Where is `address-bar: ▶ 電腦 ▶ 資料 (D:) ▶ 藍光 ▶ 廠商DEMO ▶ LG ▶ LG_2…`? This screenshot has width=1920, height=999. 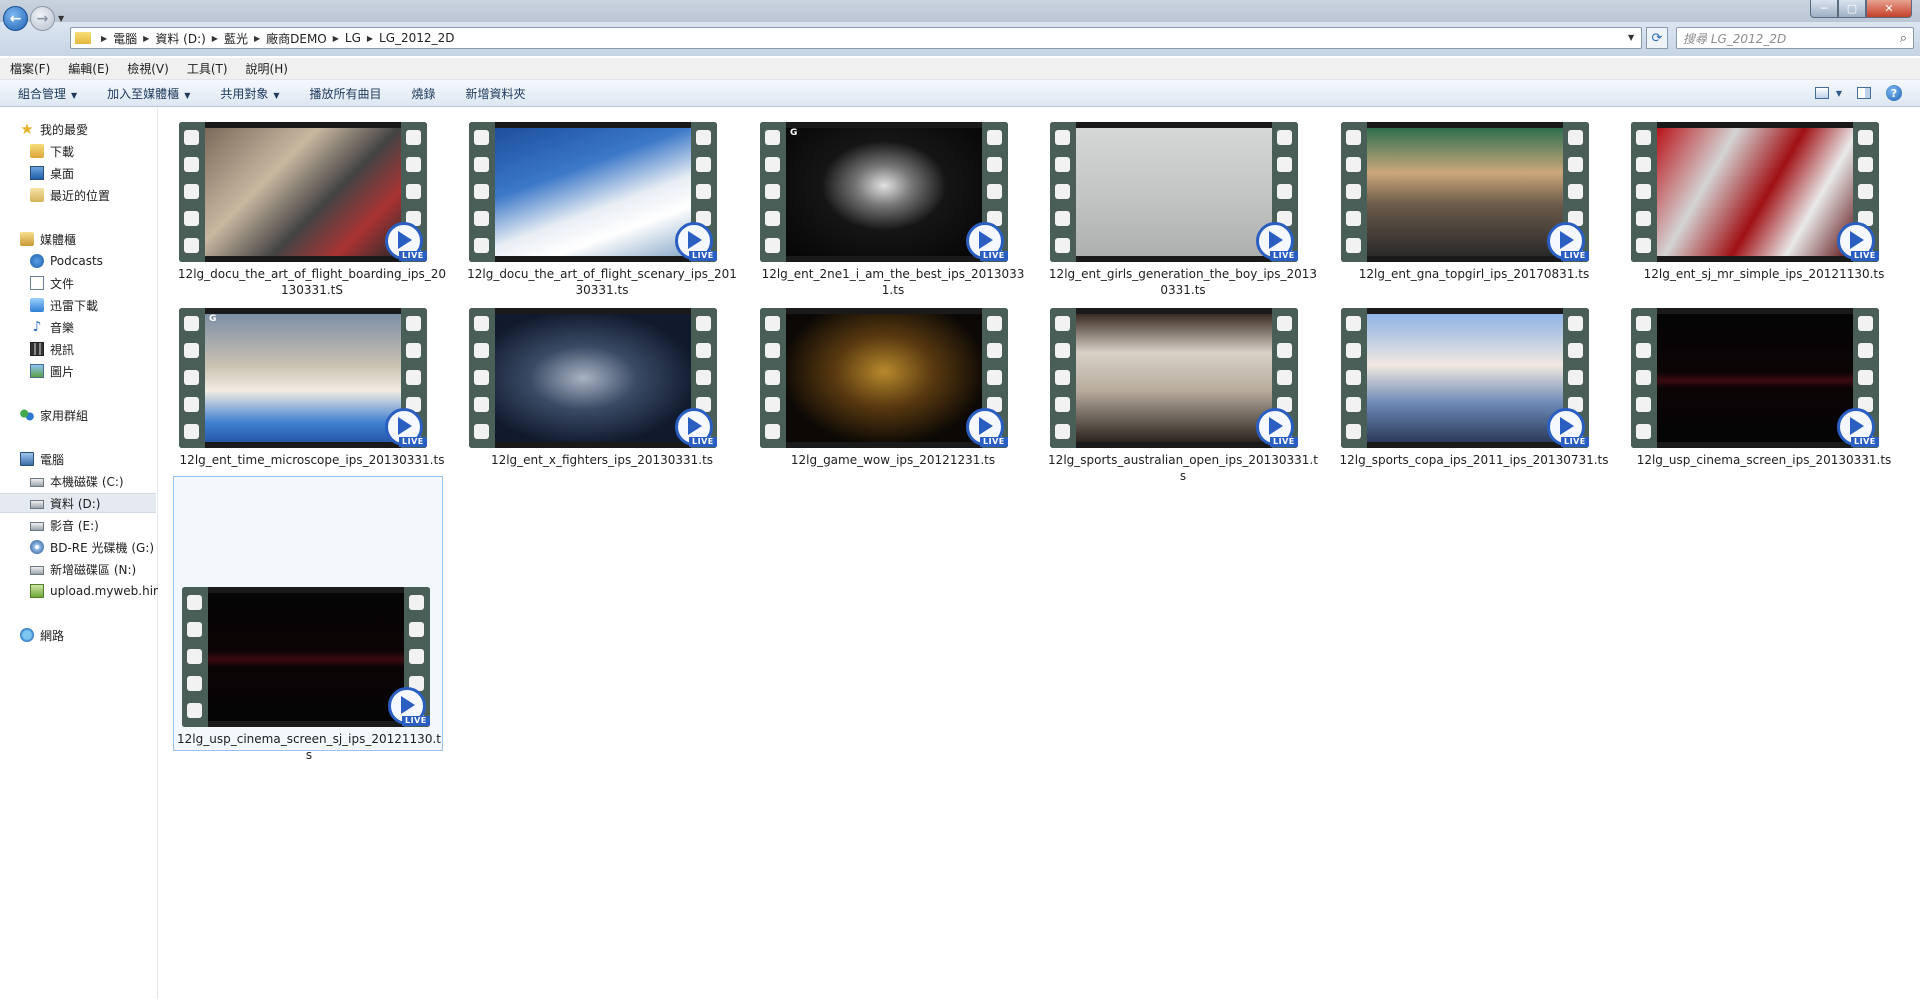
address-bar: ▶ 電腦 ▶ 資料 (D:) ▶ 藍光 ▶ 廠商DEMO ▶ LG ▶ LG_2… is located at coordinates (856, 38).